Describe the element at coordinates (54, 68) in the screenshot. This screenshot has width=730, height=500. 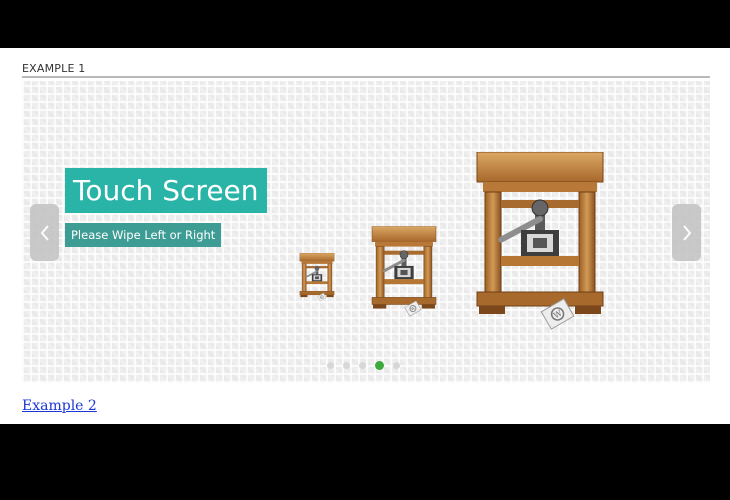
I see `section-title: EXAMPLE 1` at that location.